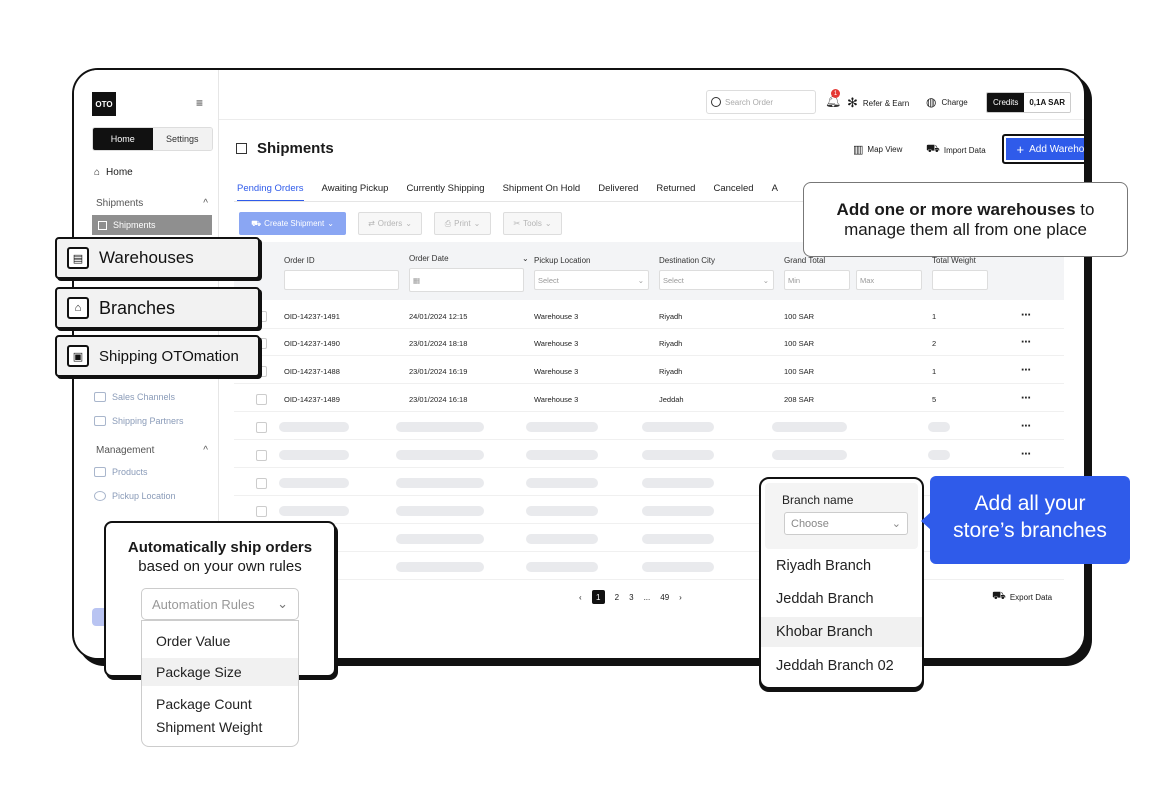 The height and width of the screenshot is (800, 1154). What do you see at coordinates (833, 99) in the screenshot?
I see `notifications-button: 🔔︎ 1` at bounding box center [833, 99].